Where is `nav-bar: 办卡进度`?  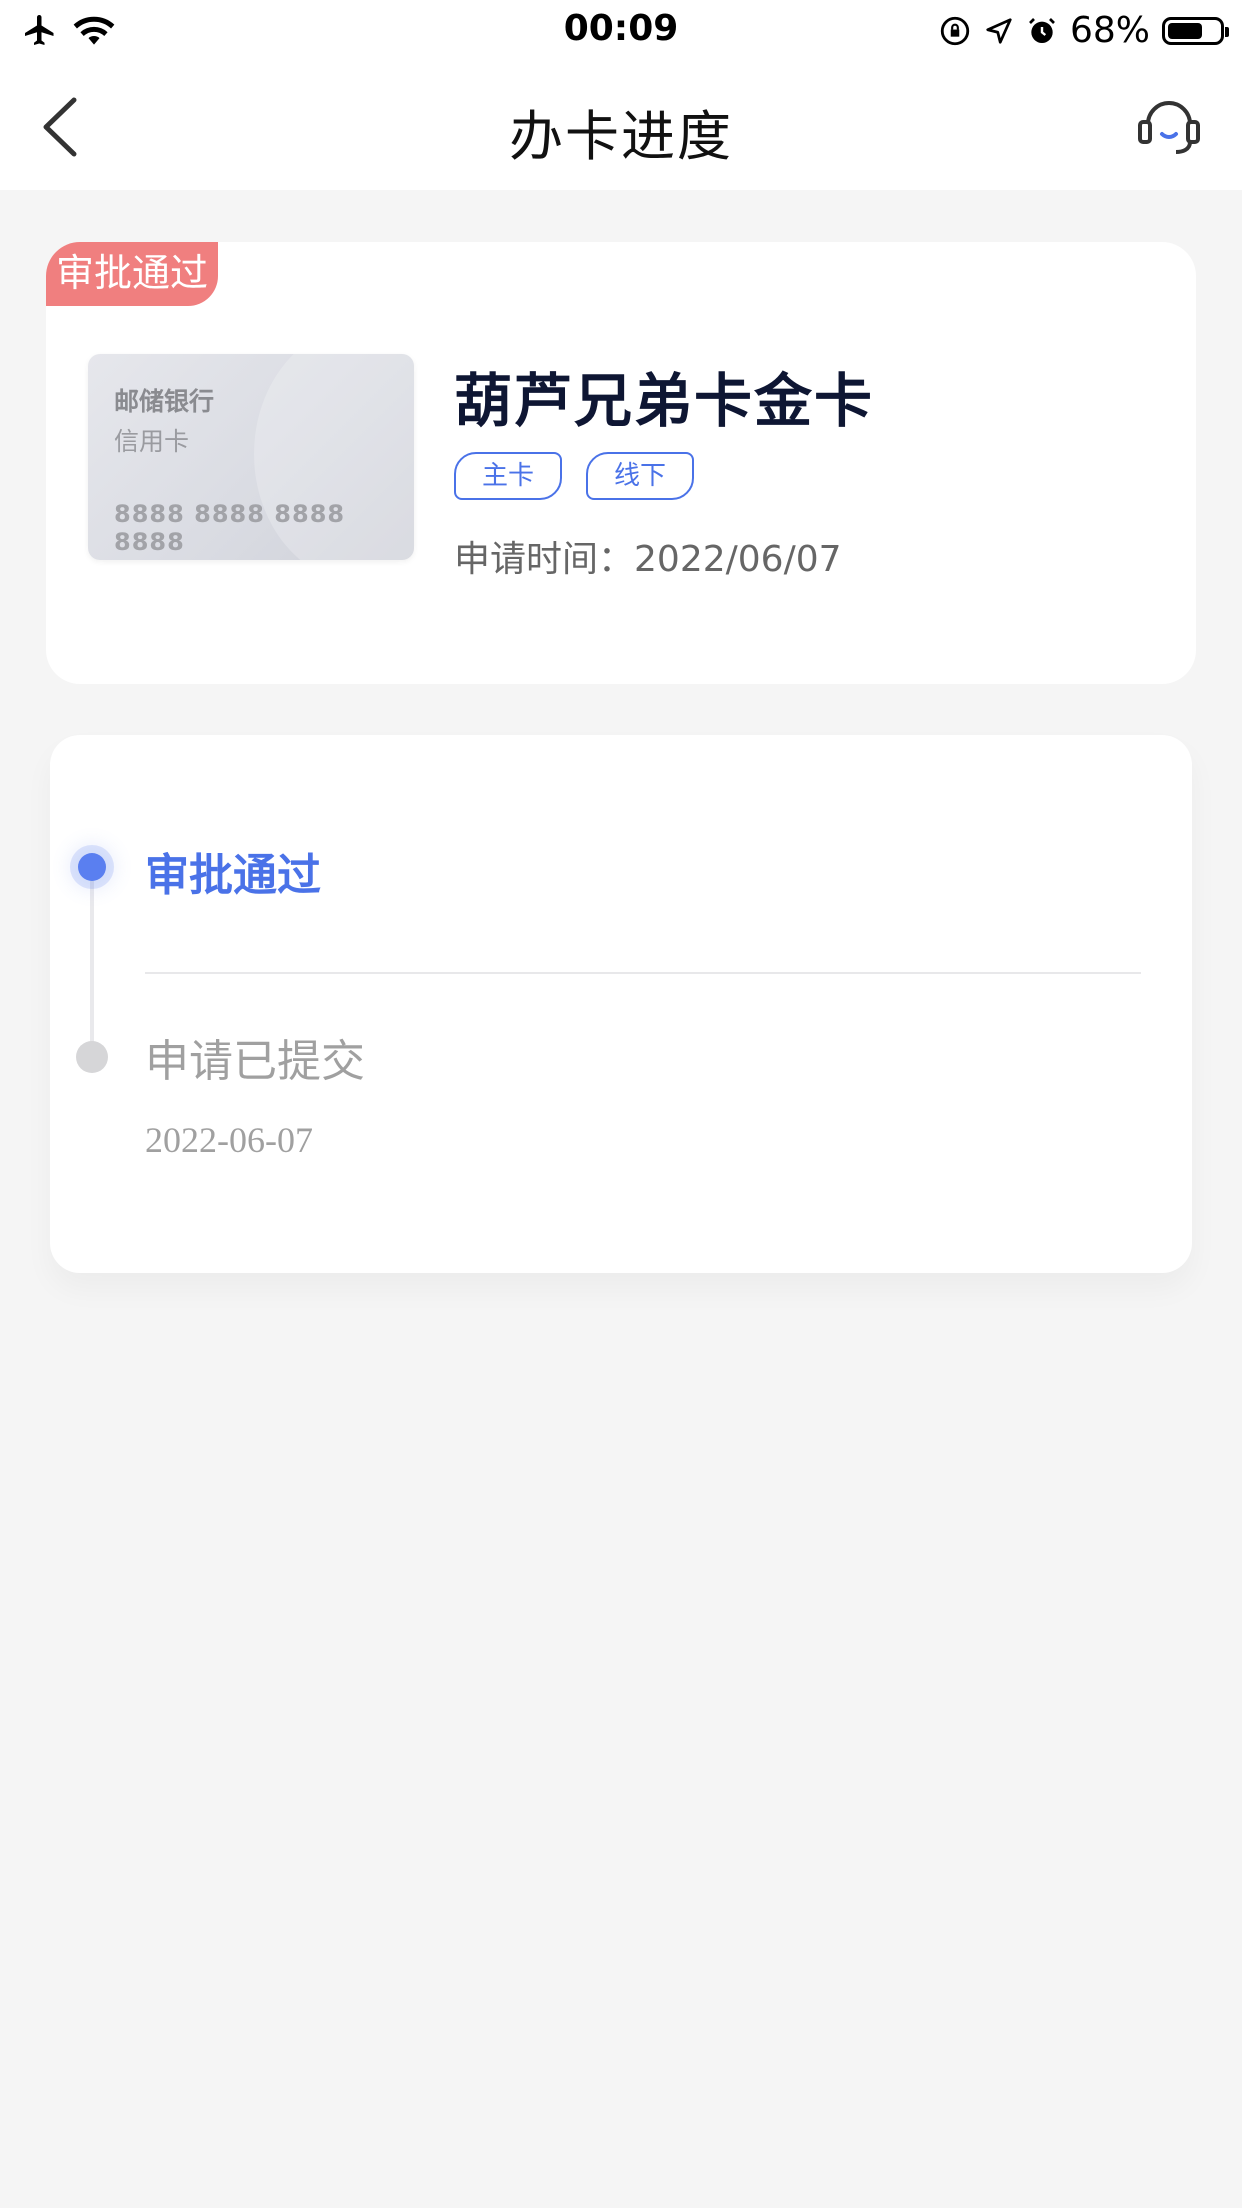
nav-bar: 办卡进度 is located at coordinates (621, 126).